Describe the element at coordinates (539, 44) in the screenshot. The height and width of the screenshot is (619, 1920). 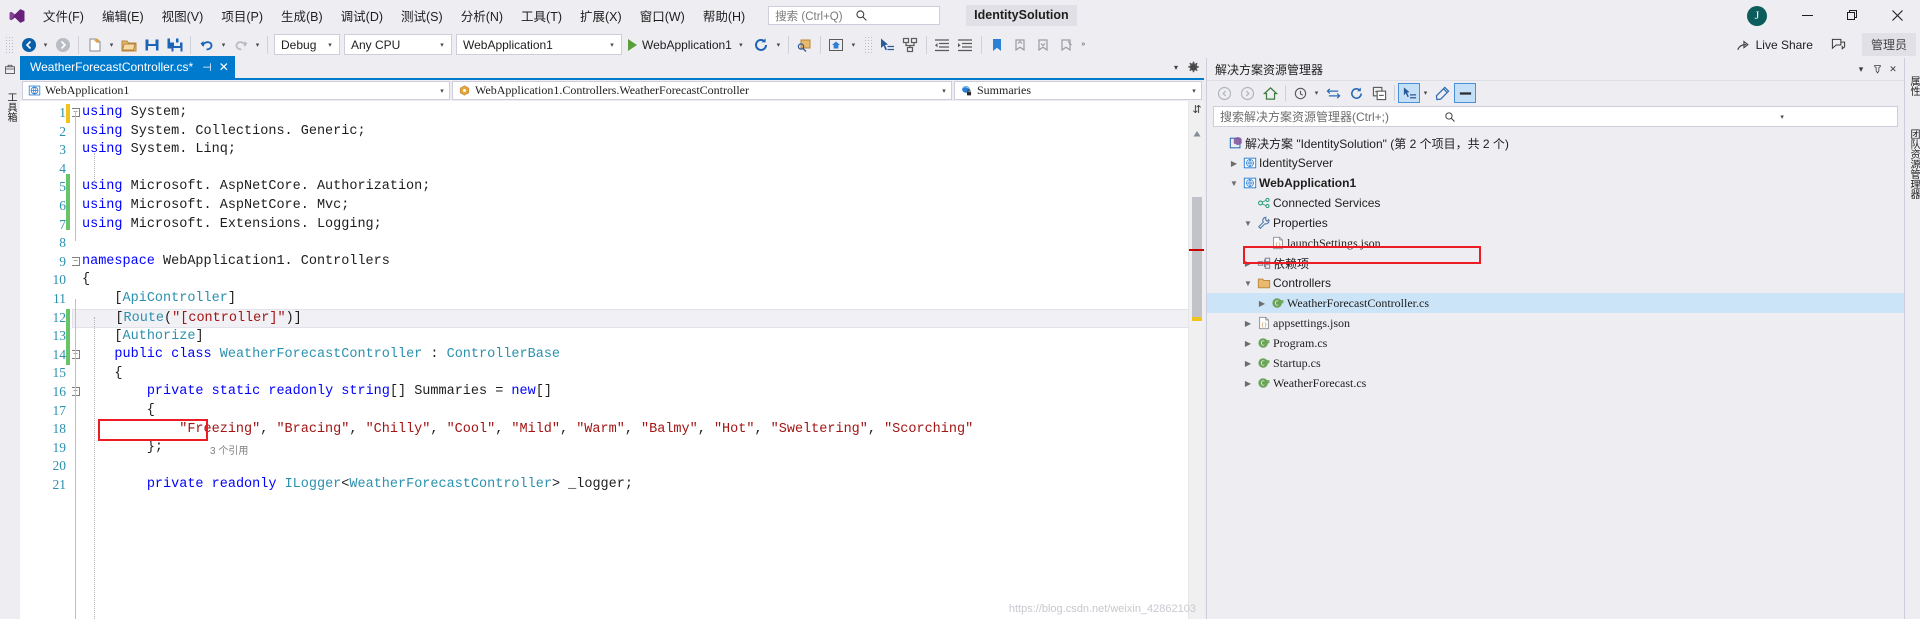
I see `startup-project-combo: WebApplication1 ▾` at that location.